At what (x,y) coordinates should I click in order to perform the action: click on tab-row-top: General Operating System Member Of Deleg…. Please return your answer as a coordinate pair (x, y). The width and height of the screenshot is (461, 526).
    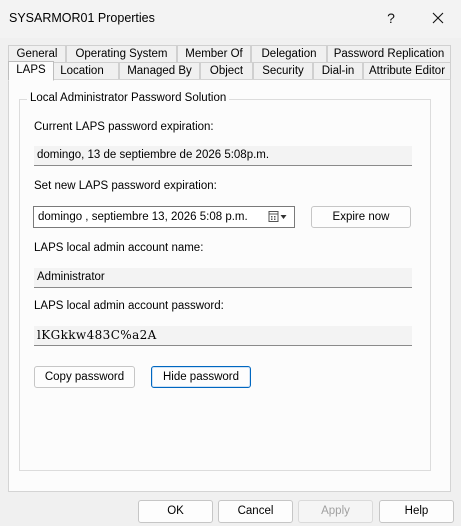
    Looking at the image, I should click on (230, 54).